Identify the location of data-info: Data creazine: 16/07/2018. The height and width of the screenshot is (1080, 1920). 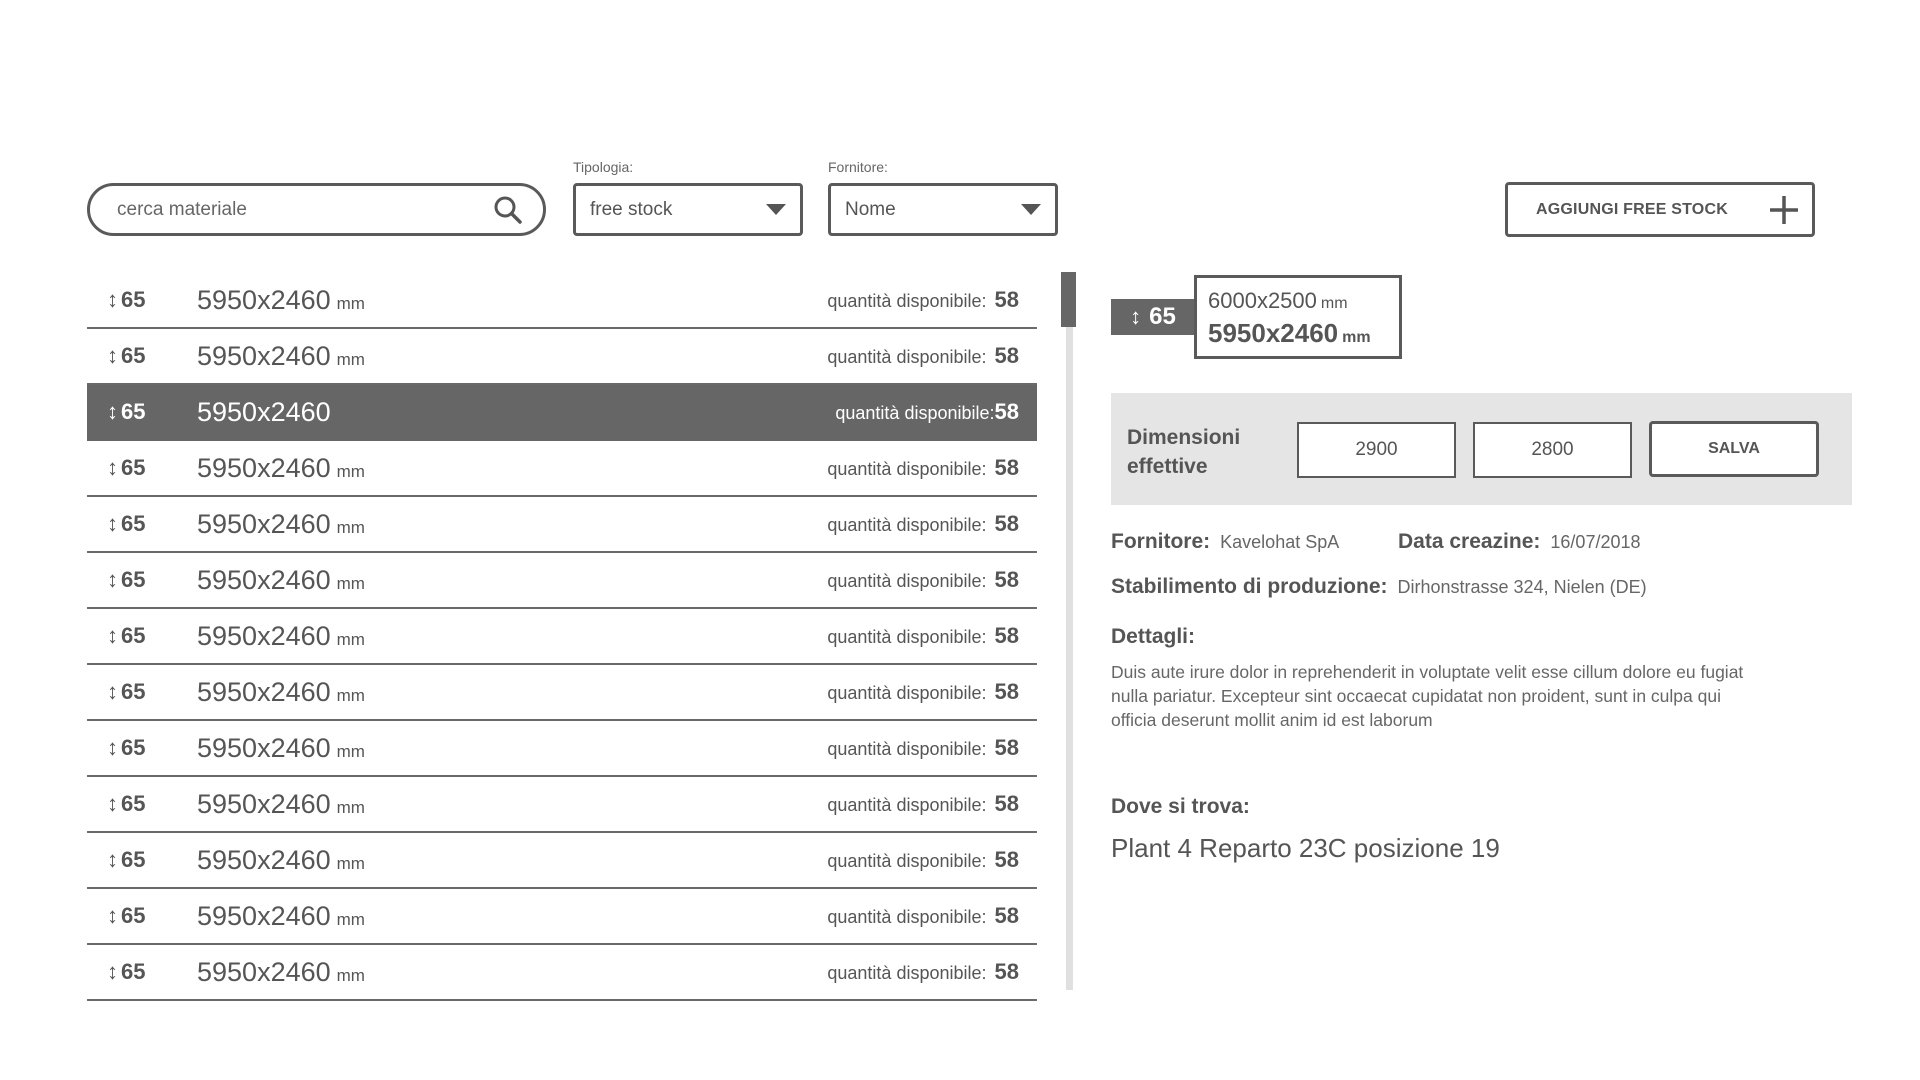
(1519, 542).